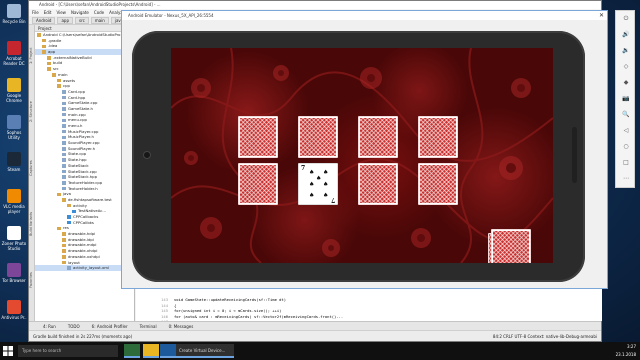  Describe the element at coordinates (61, 12) in the screenshot. I see `menu-item: View` at that location.